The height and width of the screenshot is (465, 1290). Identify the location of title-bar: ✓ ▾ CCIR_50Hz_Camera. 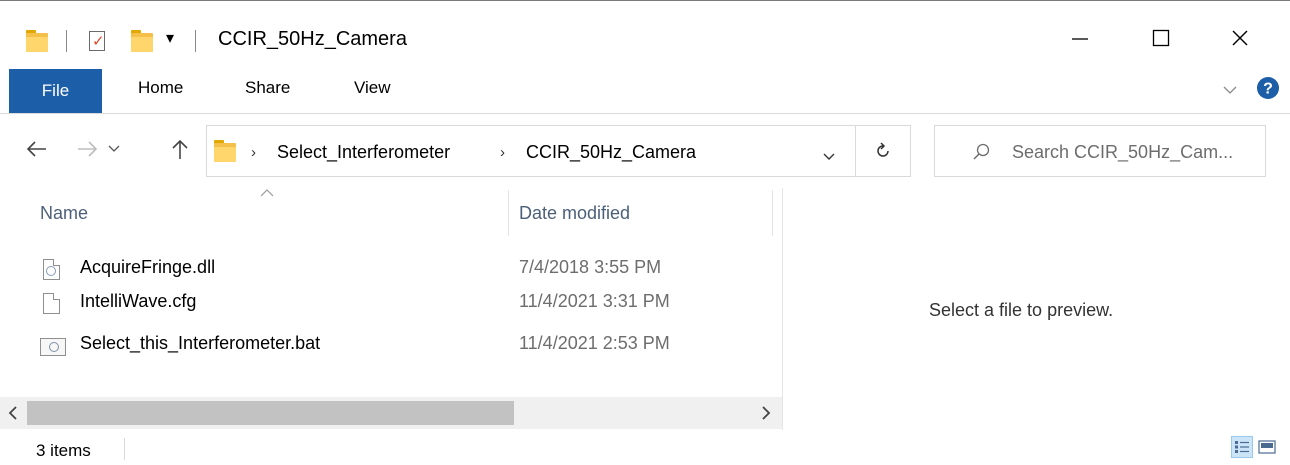
(645, 33).